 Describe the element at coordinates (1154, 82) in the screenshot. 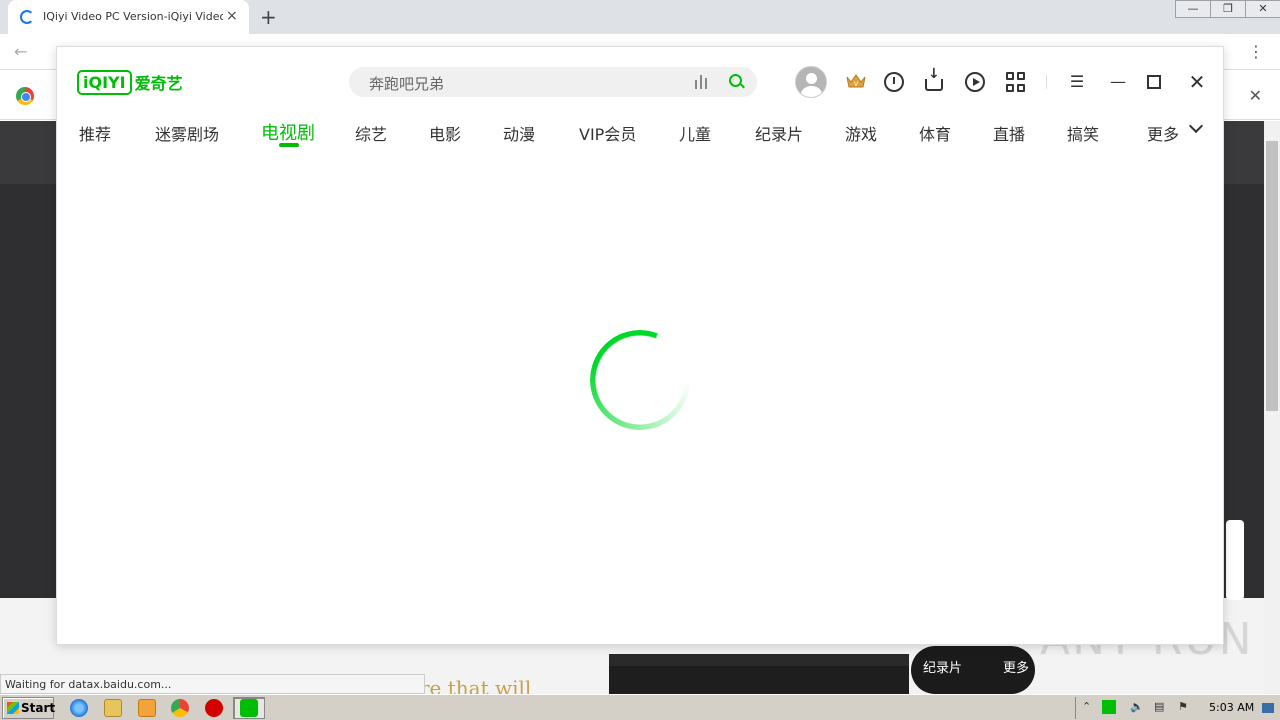

I see `maximize-icon` at that location.